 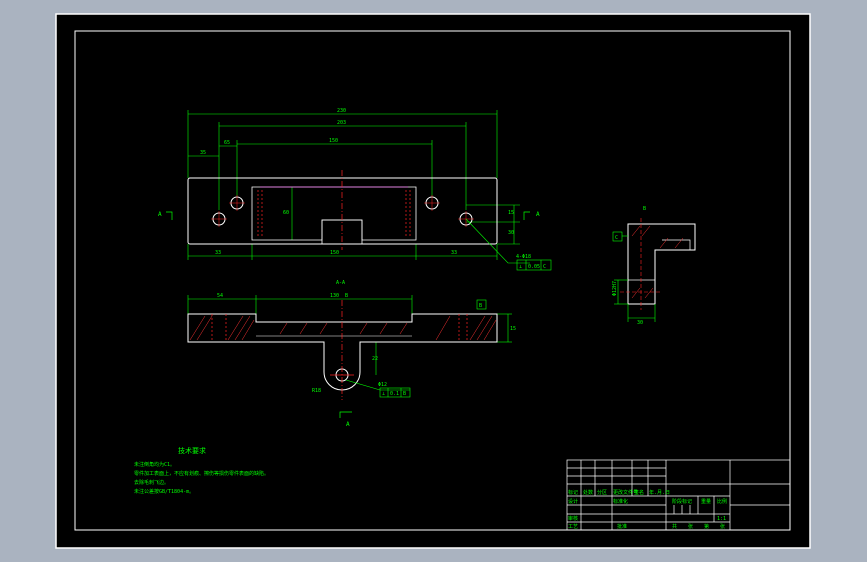 What do you see at coordinates (721, 519) in the screenshot?
I see `tb-scale-value: 1:1` at bounding box center [721, 519].